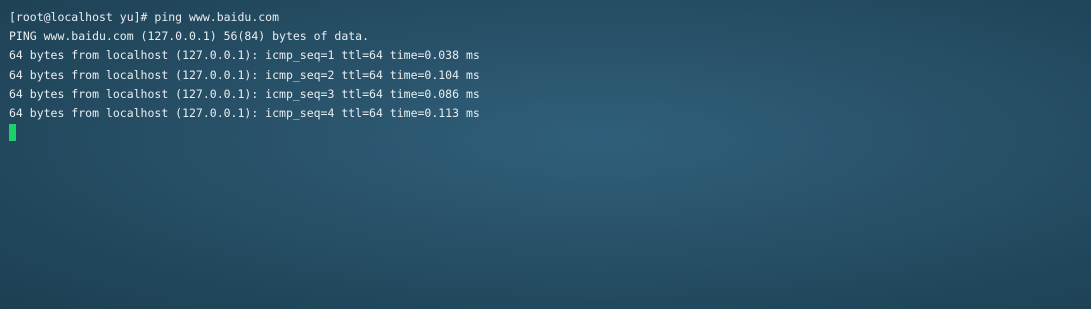  Describe the element at coordinates (144, 17) in the screenshot. I see `command-prompt-line: [root@localhost yu]# ping www.baidu.com` at that location.